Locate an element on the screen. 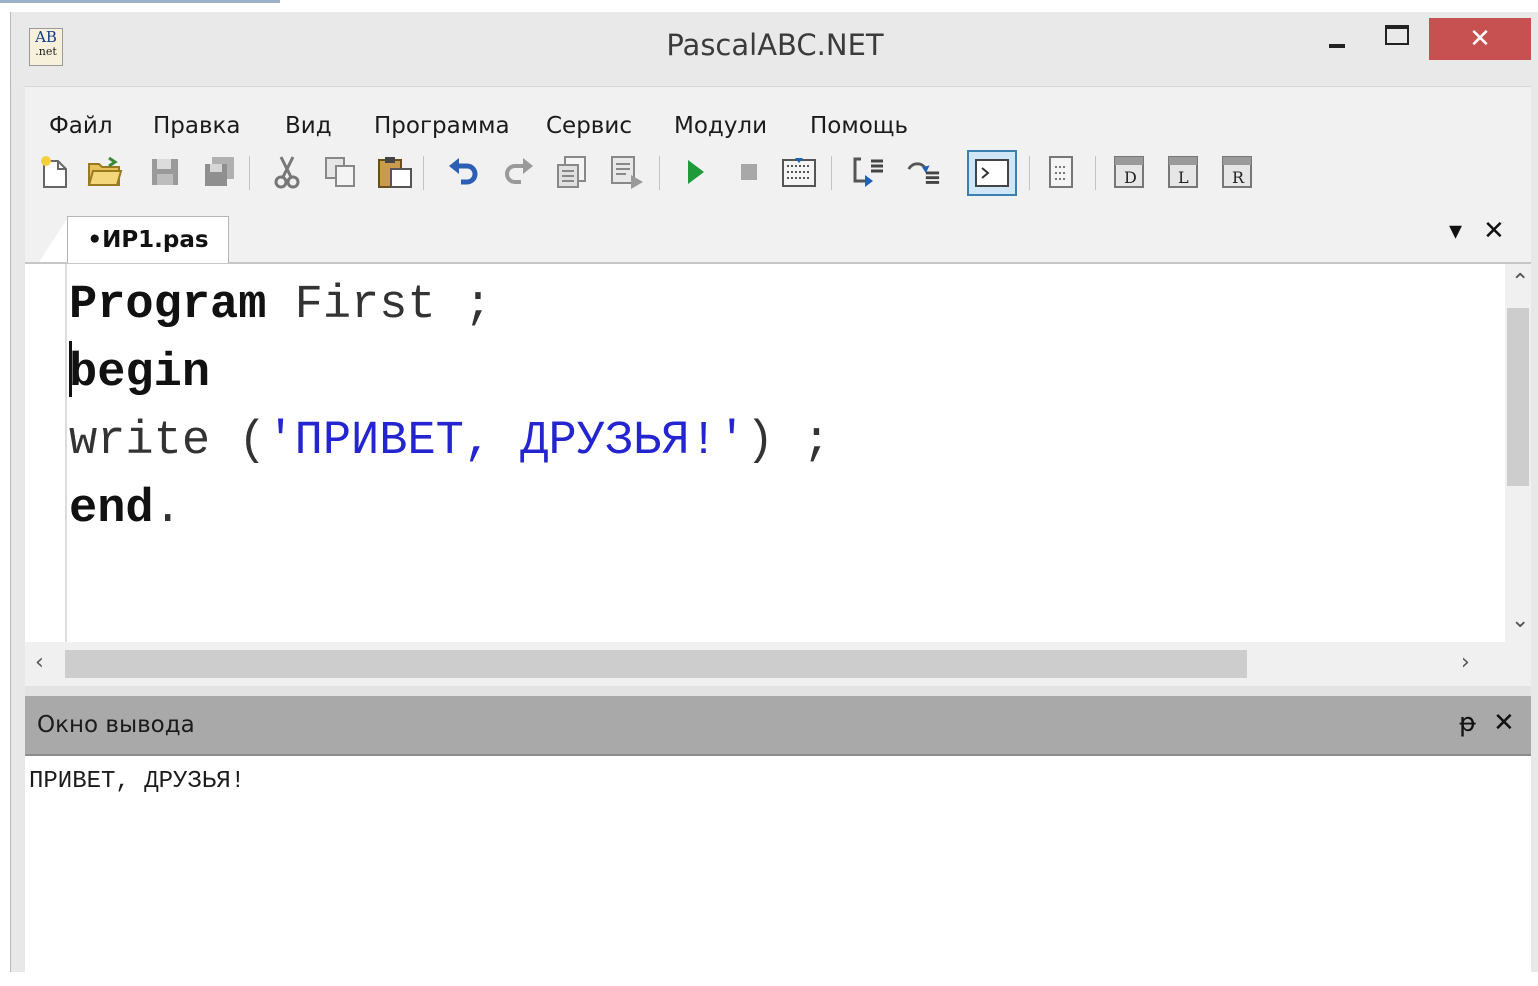 The height and width of the screenshot is (986, 1538). run-icon is located at coordinates (695, 172).